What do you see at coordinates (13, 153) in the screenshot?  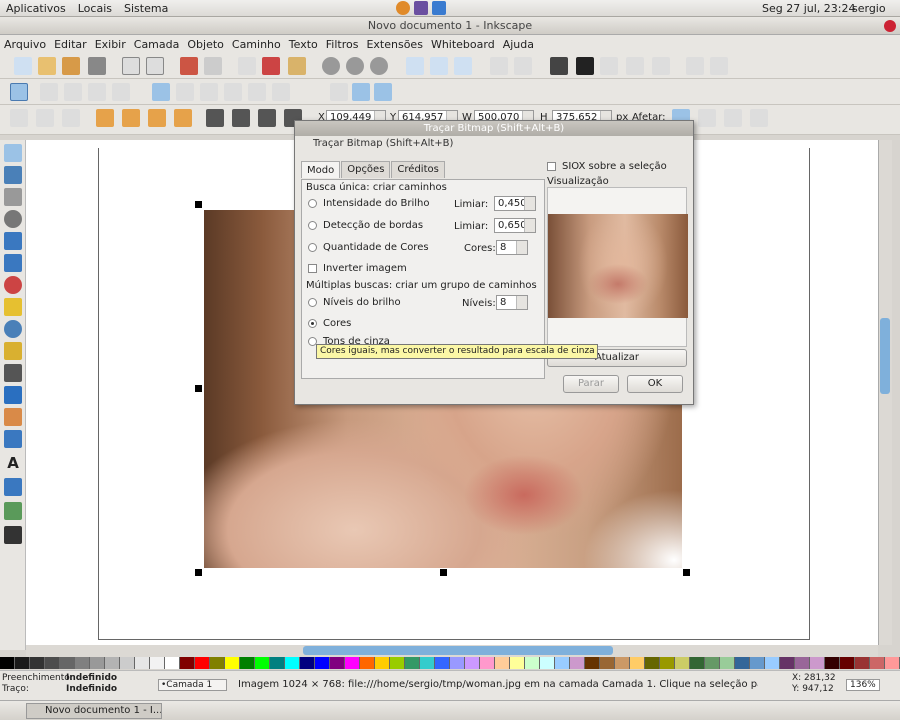 I see `select-tool-icon` at bounding box center [13, 153].